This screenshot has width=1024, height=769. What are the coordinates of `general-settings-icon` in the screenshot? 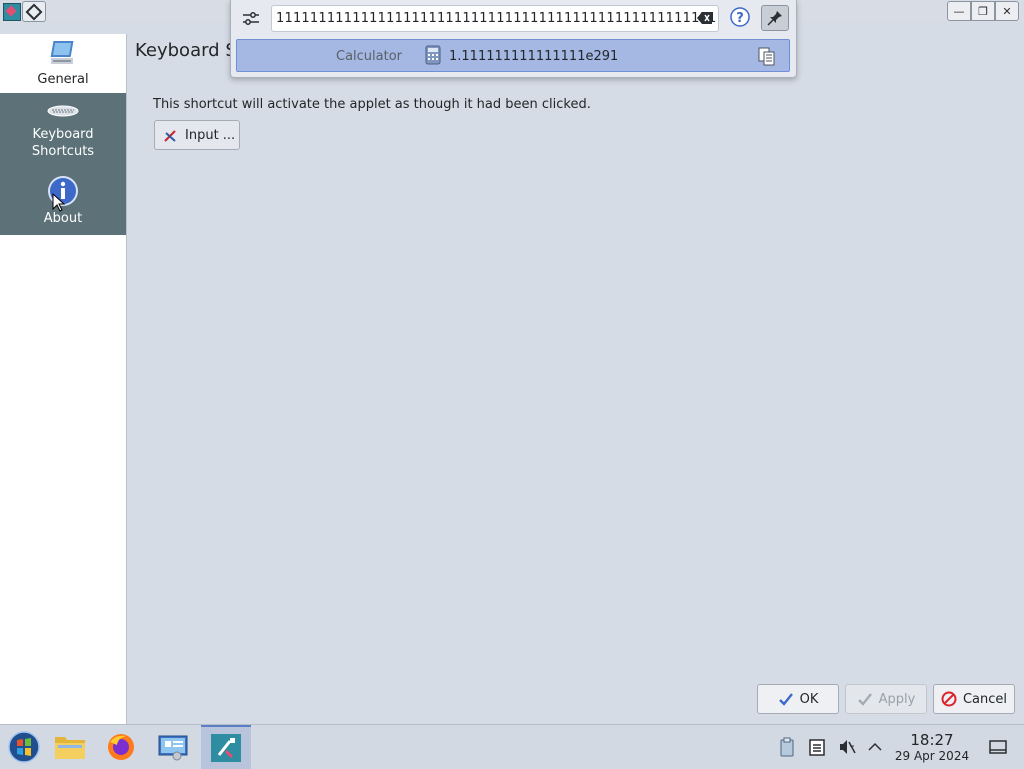 It's located at (62, 52).